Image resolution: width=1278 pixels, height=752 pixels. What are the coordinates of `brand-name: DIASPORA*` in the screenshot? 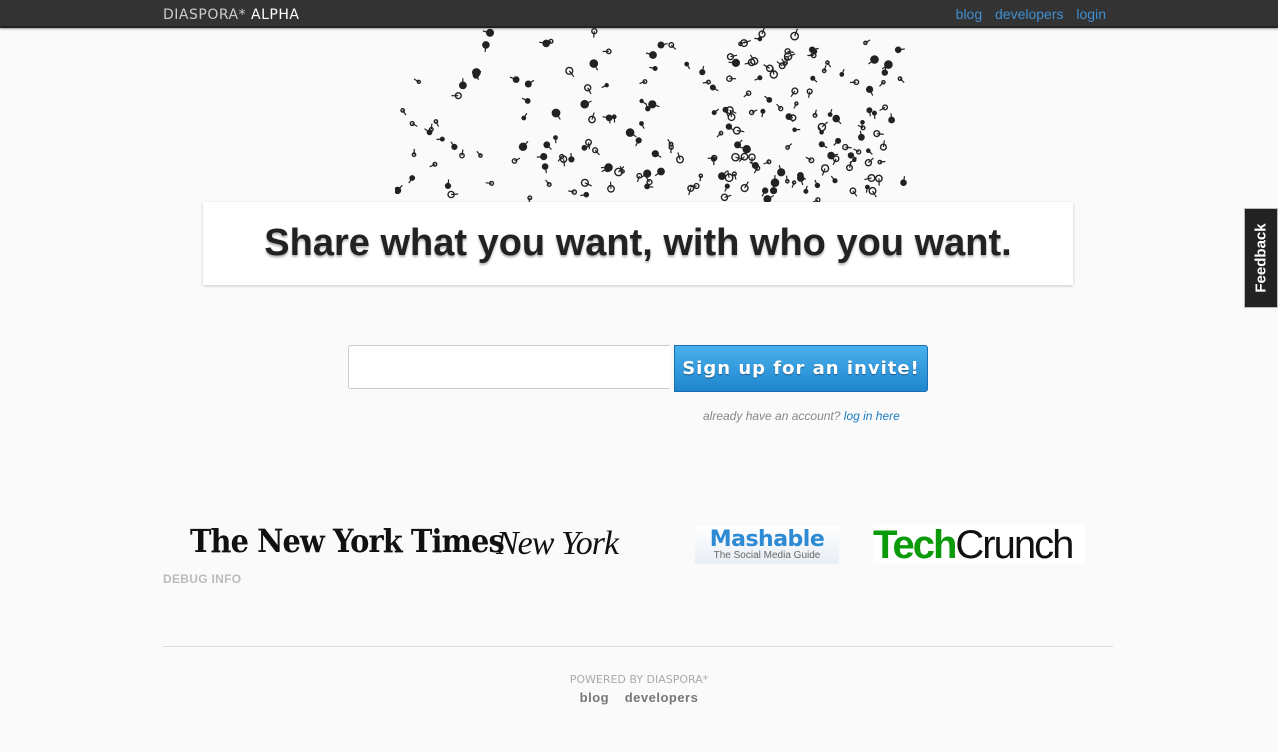 It's located at (205, 15).